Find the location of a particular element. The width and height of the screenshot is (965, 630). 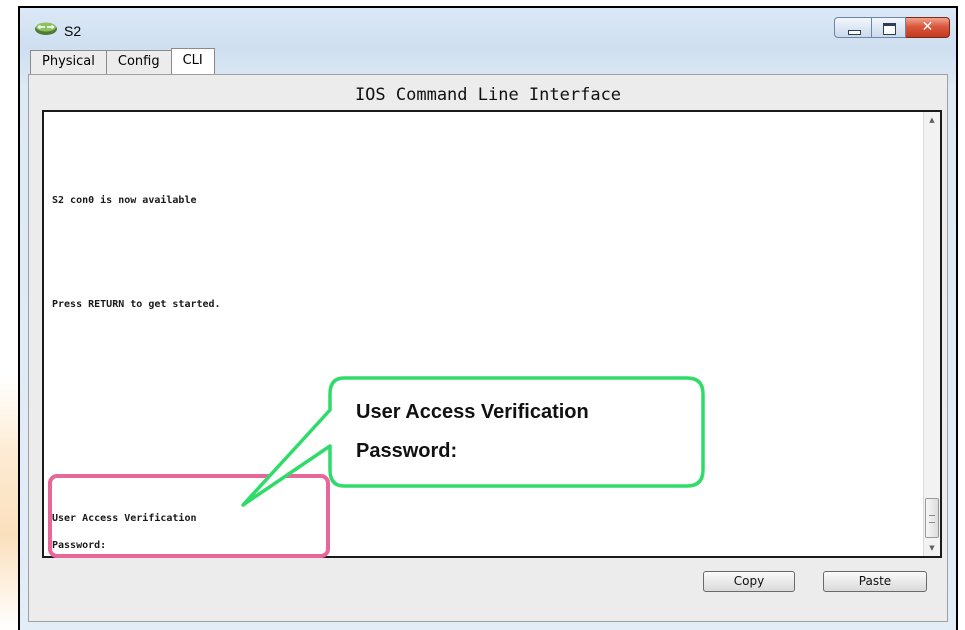

tab-config: Config is located at coordinates (138, 62).